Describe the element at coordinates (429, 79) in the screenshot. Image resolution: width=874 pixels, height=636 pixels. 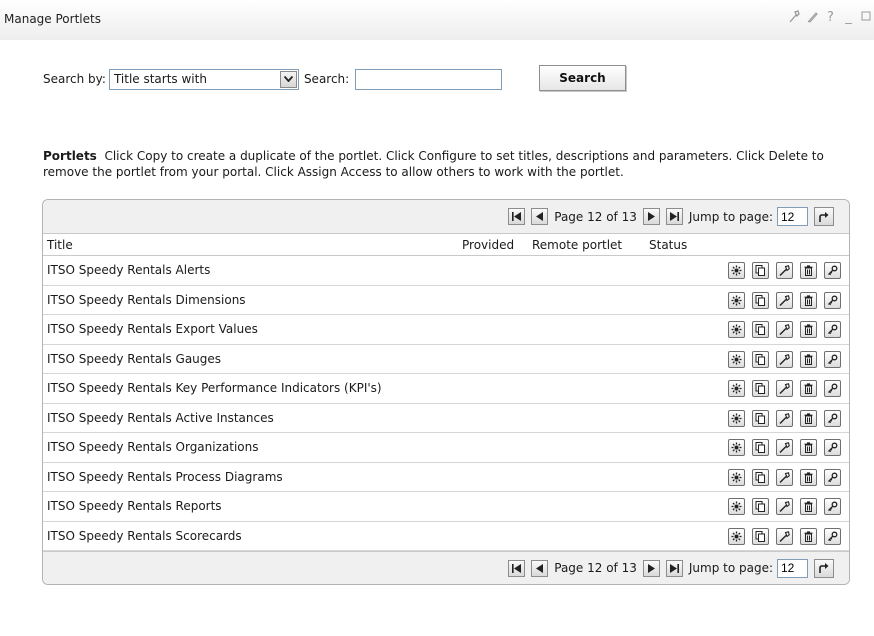
I see `search-input` at that location.